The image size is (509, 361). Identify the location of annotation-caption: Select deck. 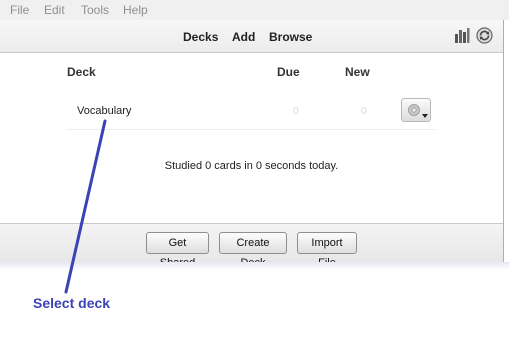
(72, 303).